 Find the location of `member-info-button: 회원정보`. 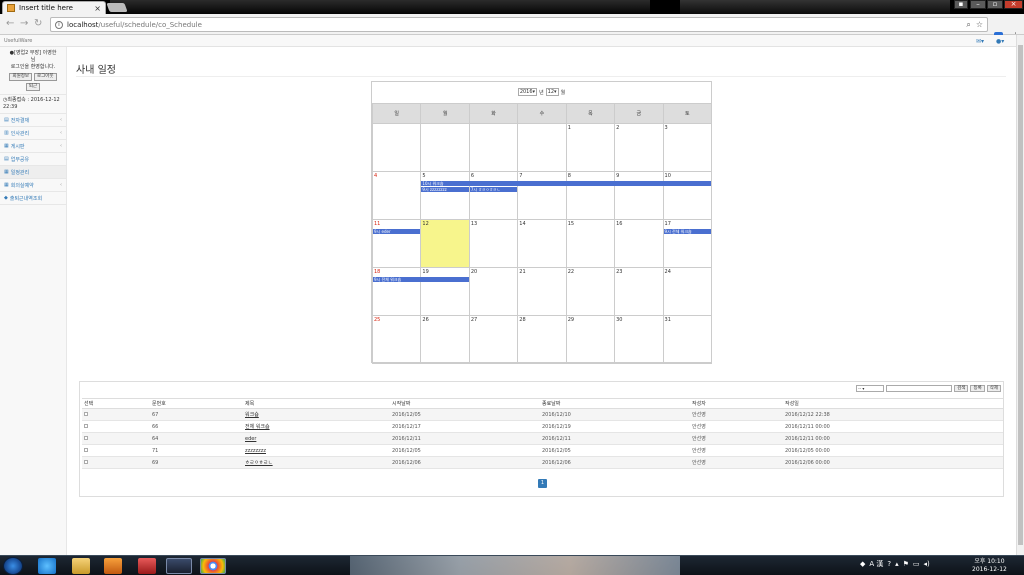

member-info-button: 회원정보 is located at coordinates (20, 77).